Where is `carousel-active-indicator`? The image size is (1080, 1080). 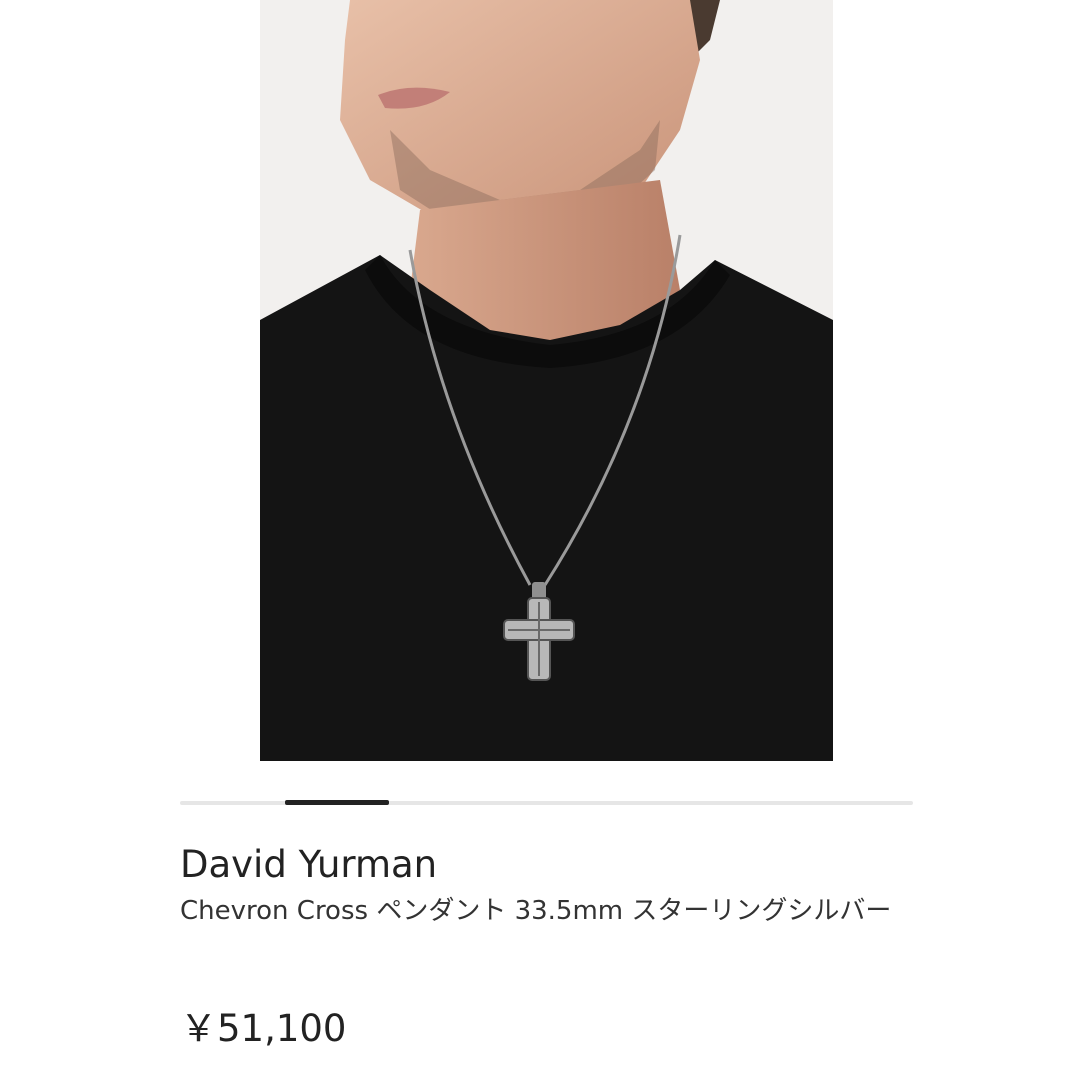
carousel-active-indicator is located at coordinates (337, 802).